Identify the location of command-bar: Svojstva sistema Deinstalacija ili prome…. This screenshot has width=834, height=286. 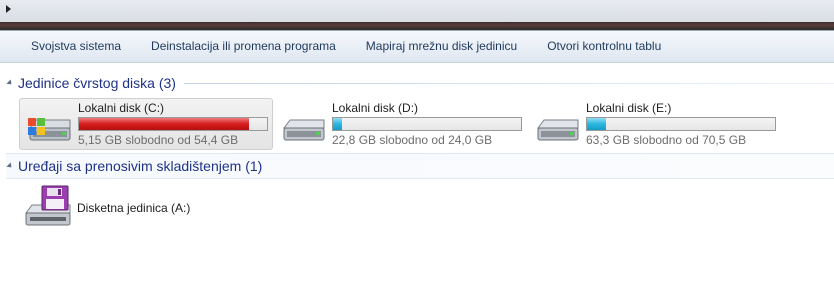
(417, 47).